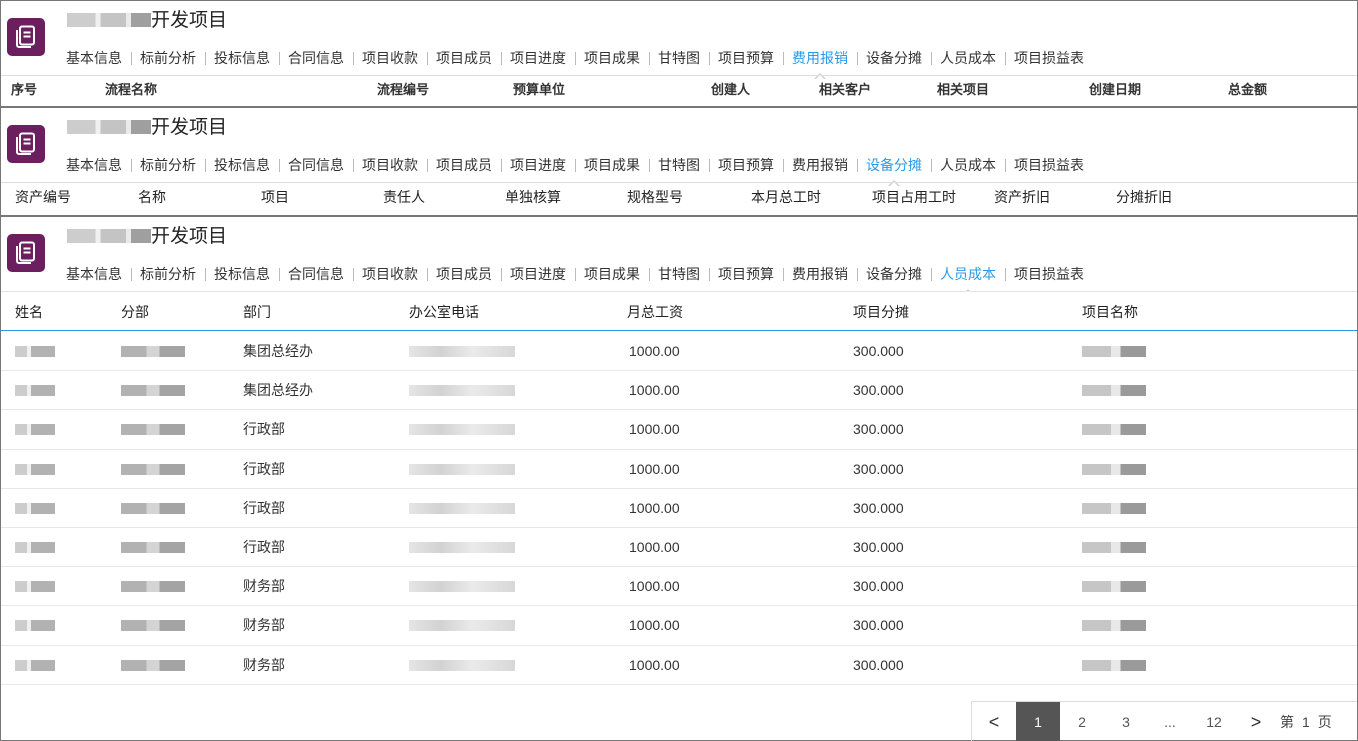 Image resolution: width=1358 pixels, height=741 pixels. I want to click on column-header: 资产折旧, so click(1022, 197).